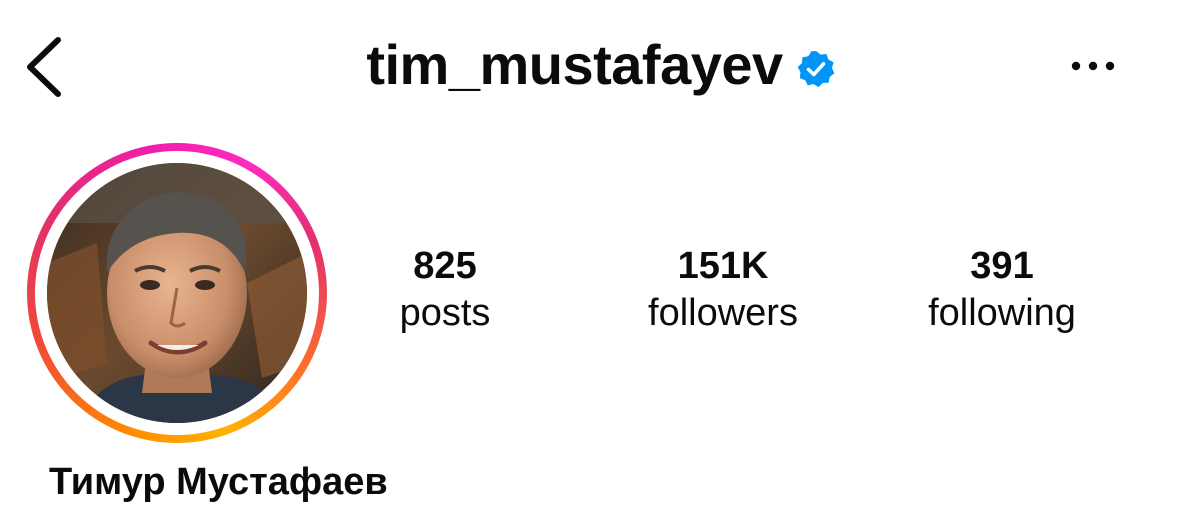 Image resolution: width=1179 pixels, height=515 pixels. What do you see at coordinates (445, 313) in the screenshot?
I see `posts-label: posts` at bounding box center [445, 313].